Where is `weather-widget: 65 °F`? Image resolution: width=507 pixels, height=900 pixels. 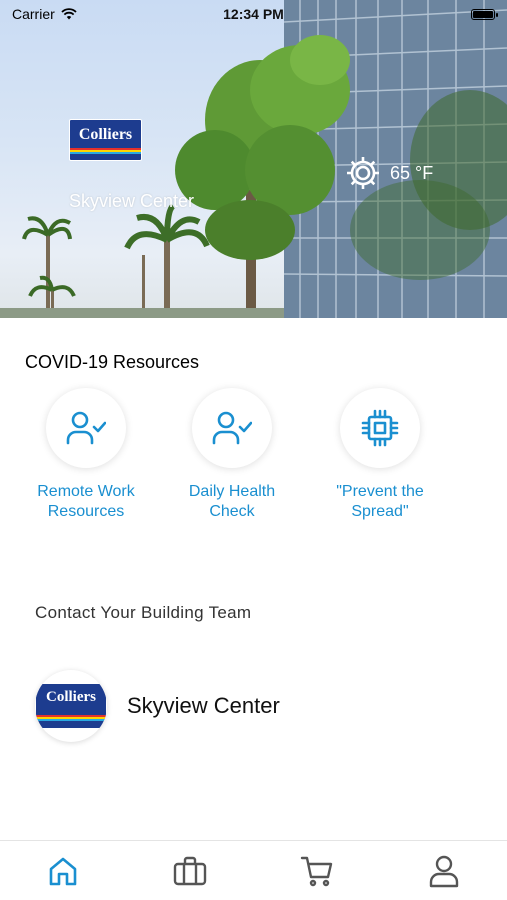 weather-widget: 65 °F is located at coordinates (388, 173).